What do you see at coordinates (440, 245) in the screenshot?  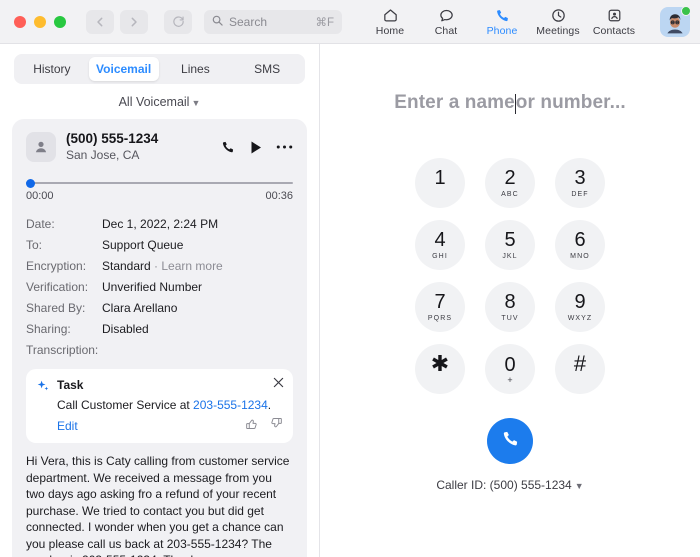 I see `dialpad-key-4: 4 GHI` at bounding box center [440, 245].